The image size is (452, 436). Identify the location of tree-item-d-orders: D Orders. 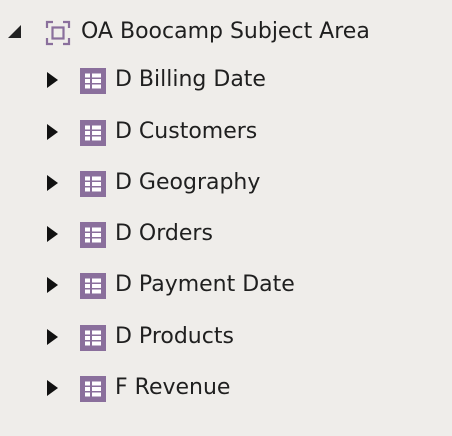
(160, 234).